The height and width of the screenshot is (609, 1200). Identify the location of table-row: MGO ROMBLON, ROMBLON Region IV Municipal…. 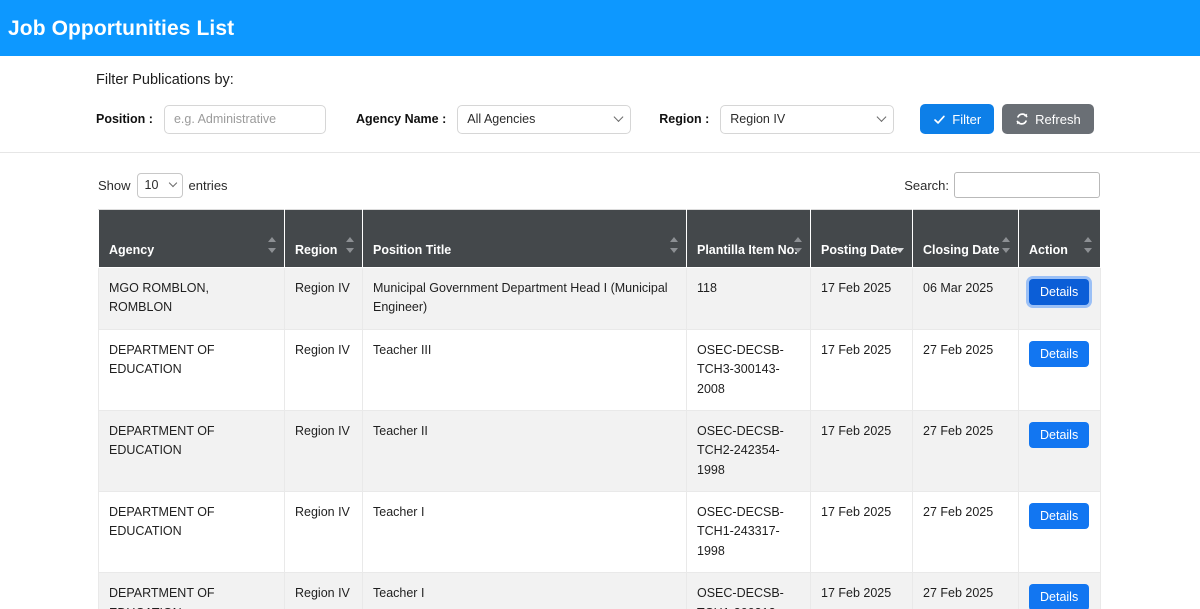
(599, 298).